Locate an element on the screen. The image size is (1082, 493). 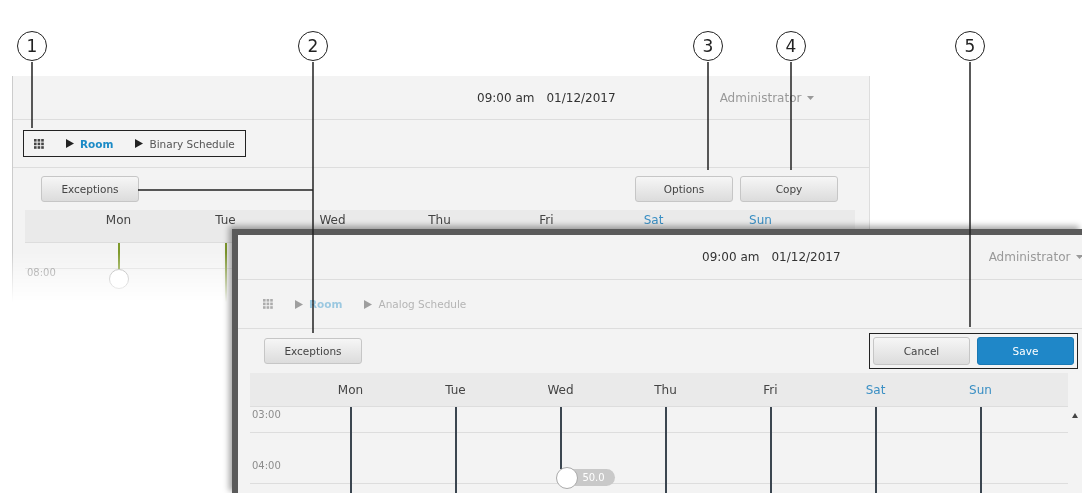
toolbar-button: Options is located at coordinates (684, 189).